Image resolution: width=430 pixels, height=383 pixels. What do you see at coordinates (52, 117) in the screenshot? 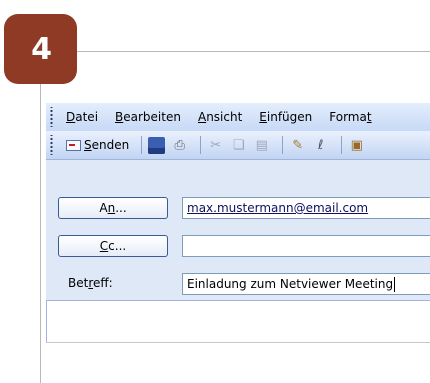
I see `menubar-grip` at bounding box center [52, 117].